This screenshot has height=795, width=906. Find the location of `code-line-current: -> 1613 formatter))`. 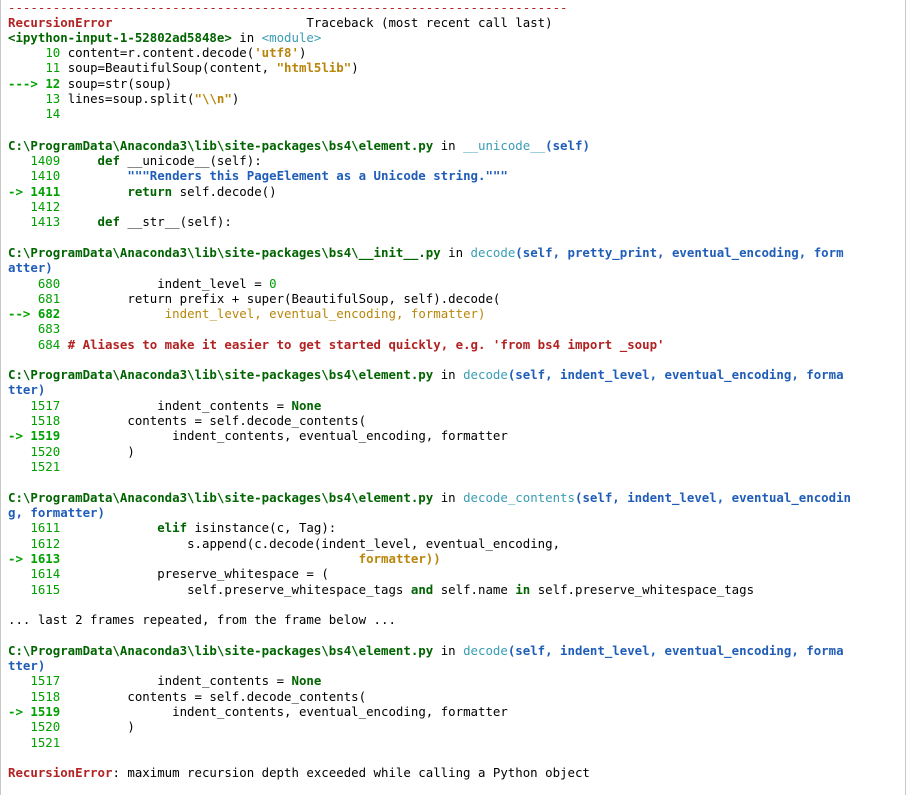

code-line-current: -> 1613 formatter)) is located at coordinates (224, 559).